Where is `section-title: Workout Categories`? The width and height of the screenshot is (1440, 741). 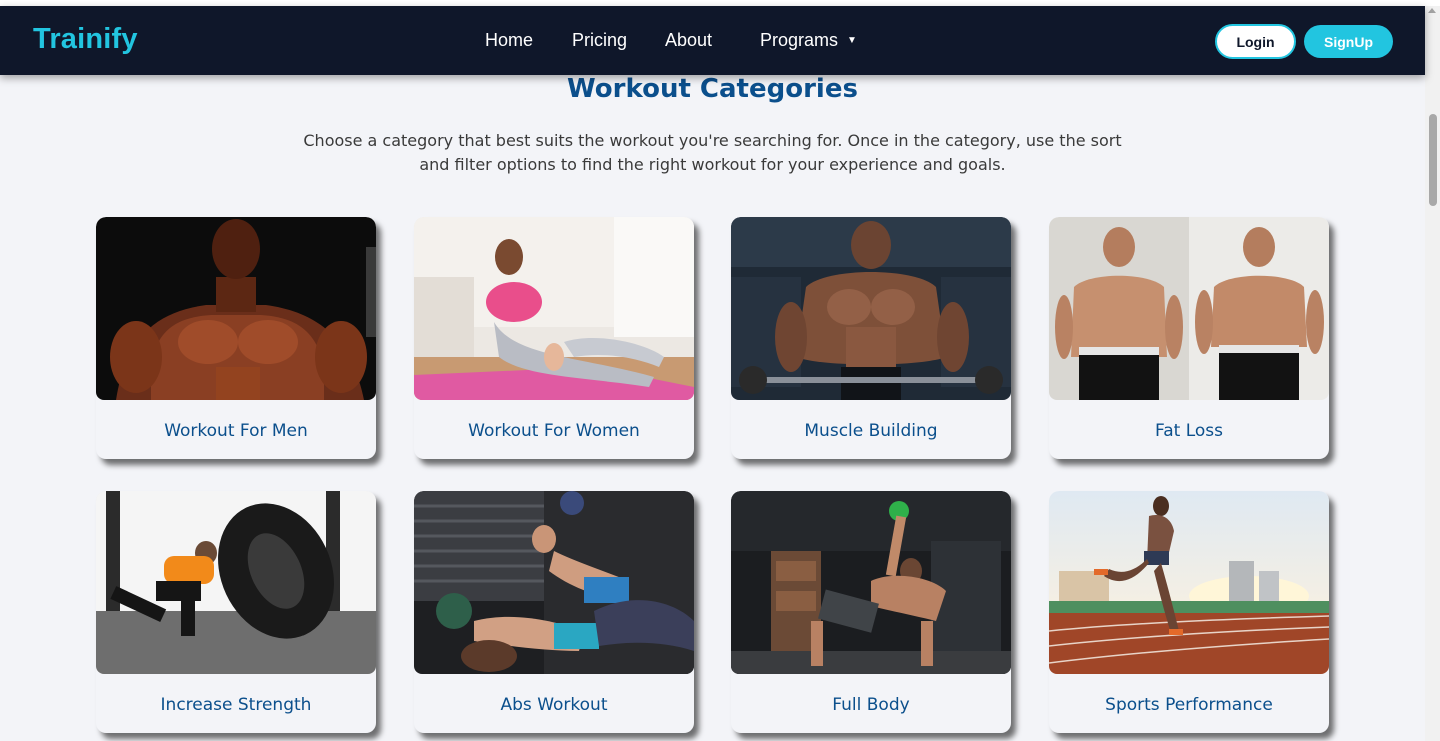 section-title: Workout Categories is located at coordinates (712, 89).